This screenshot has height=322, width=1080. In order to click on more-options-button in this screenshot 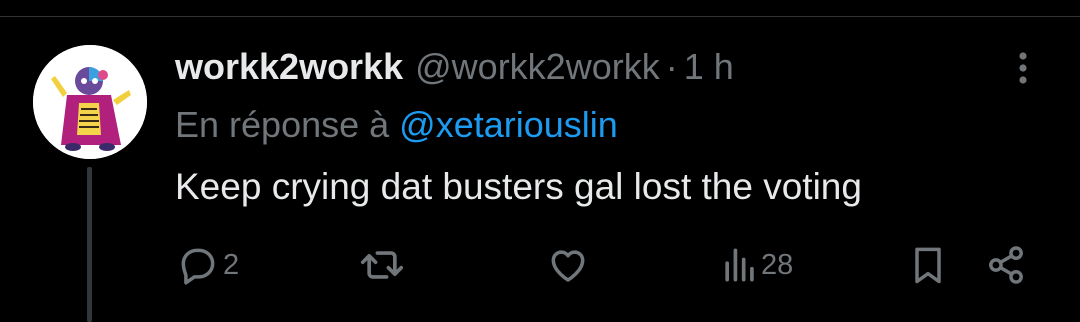, I will do `click(1023, 68)`.